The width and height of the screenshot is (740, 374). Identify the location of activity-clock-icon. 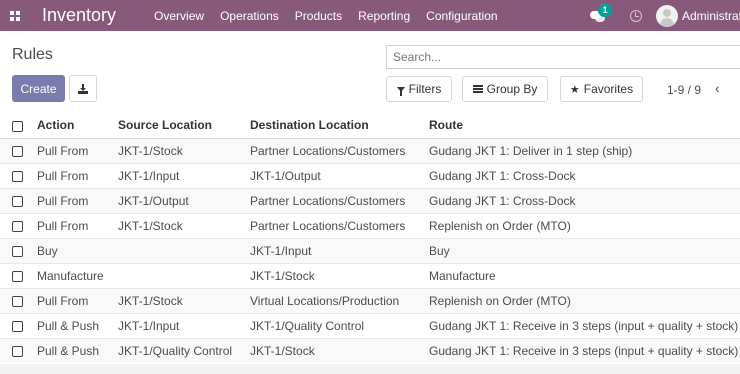
(636, 15).